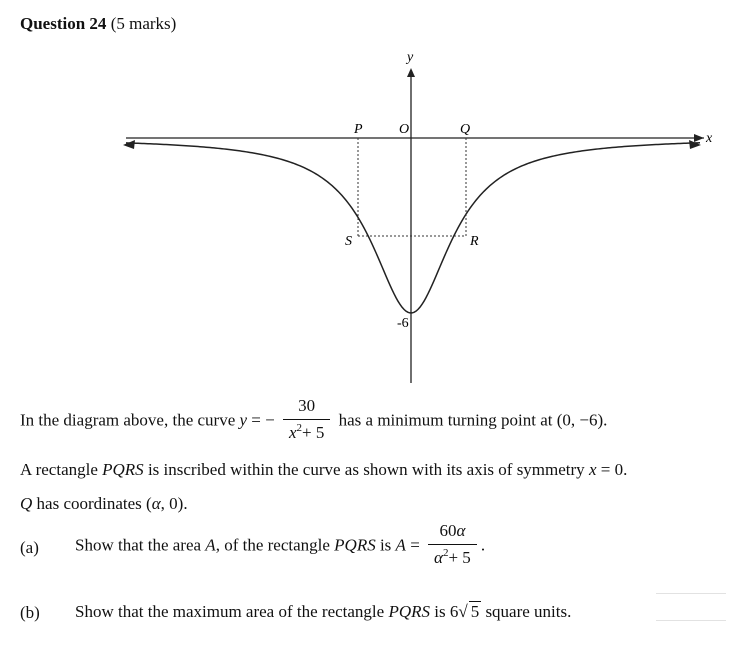 This screenshot has width=740, height=651. I want to click on axis-label-x: x, so click(709, 138).